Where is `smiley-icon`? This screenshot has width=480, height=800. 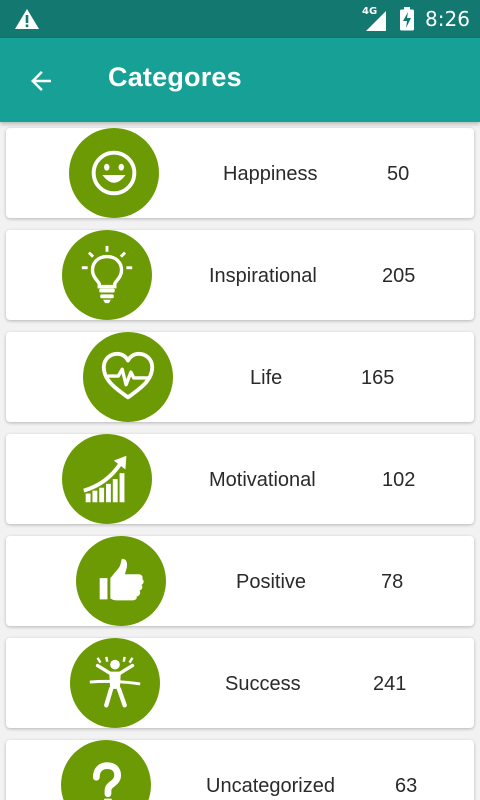 smiley-icon is located at coordinates (114, 173).